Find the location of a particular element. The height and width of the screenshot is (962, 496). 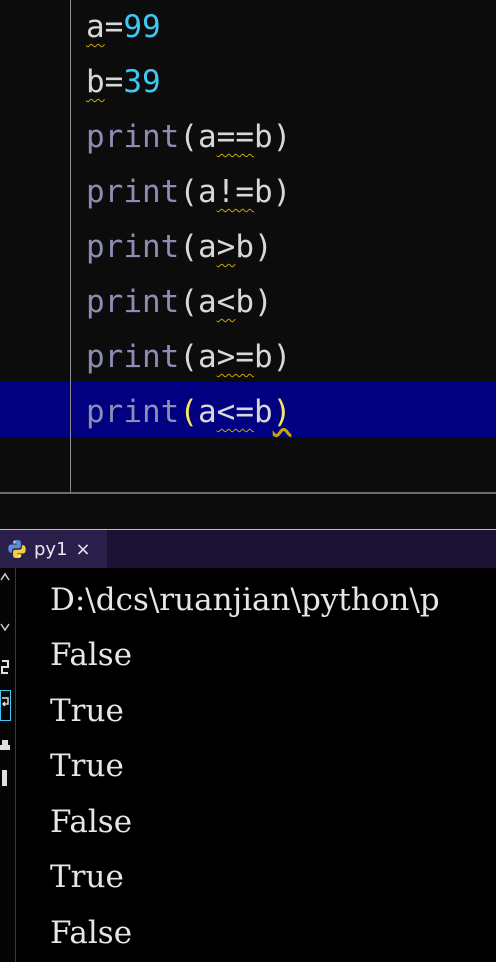

scroll-up-icon is located at coordinates (5, 580).